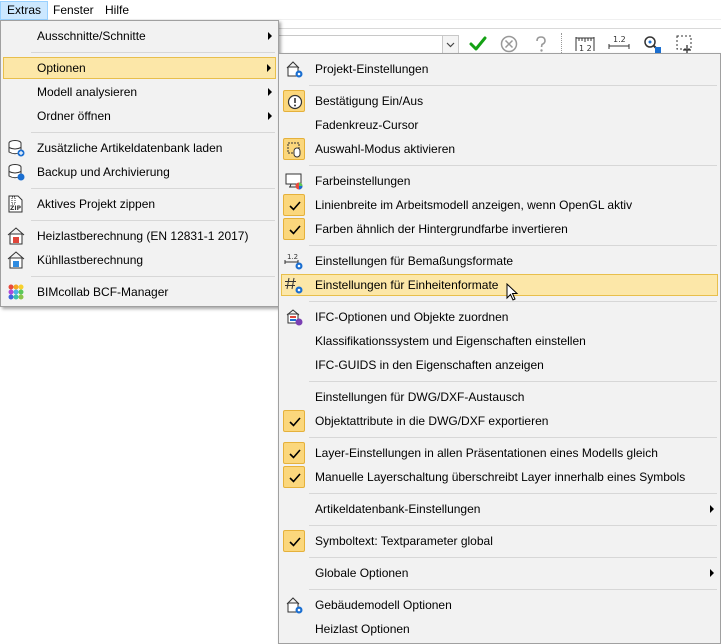 Image resolution: width=721 pixels, height=644 pixels. What do you see at coordinates (90, 260) in the screenshot?
I see `menu-item-label: Kühllastberechnung` at bounding box center [90, 260].